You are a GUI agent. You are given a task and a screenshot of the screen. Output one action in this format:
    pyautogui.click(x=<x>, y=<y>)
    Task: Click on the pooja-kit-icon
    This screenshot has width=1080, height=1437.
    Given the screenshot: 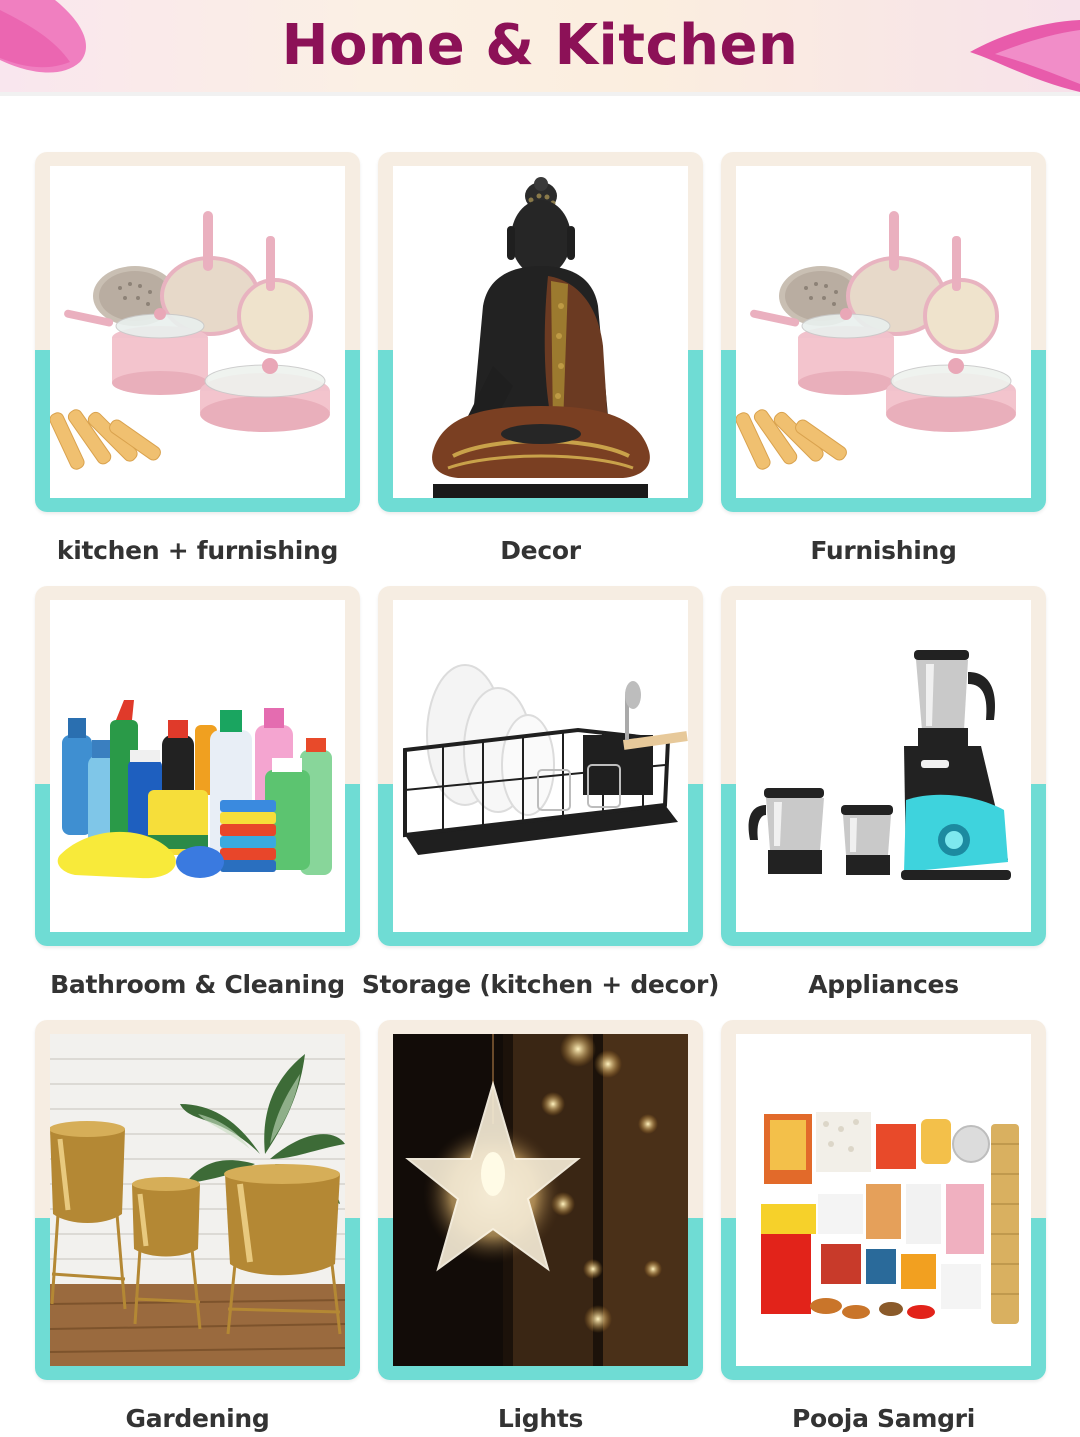 What is the action you would take?
    pyautogui.click(x=890, y=1218)
    